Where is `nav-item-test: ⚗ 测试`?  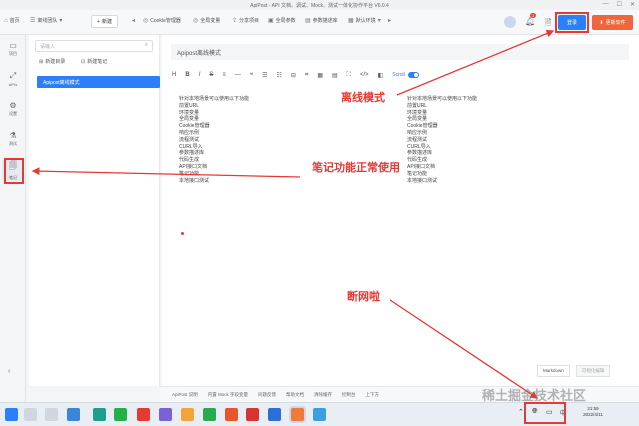
nav-item-test: ⚗ 测试 is located at coordinates (13, 139).